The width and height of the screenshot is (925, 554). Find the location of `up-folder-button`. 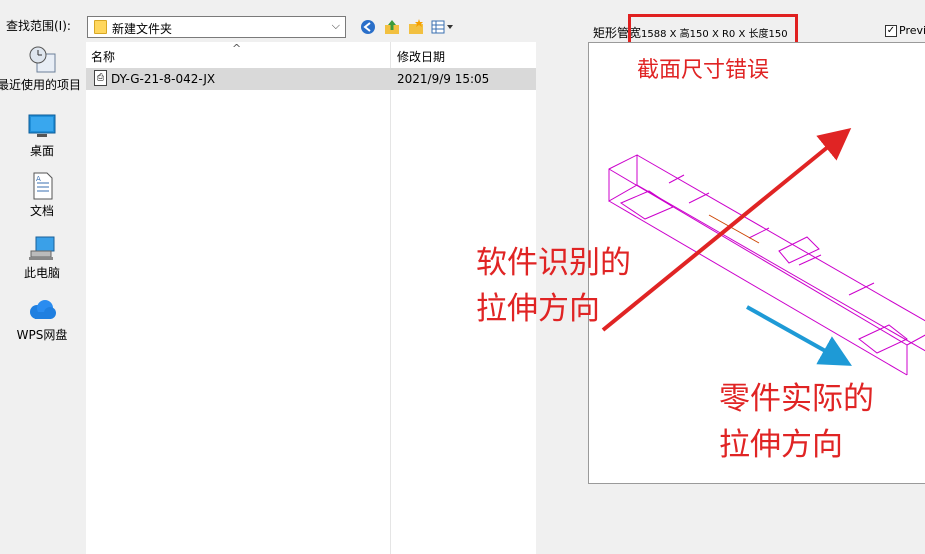

up-folder-button is located at coordinates (392, 27).